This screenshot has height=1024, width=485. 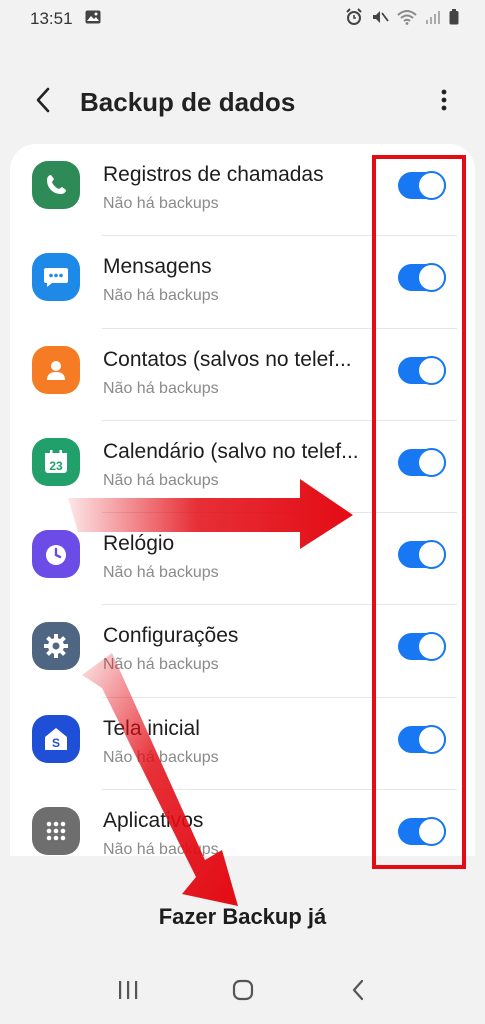 What do you see at coordinates (213, 174) in the screenshot?
I see `item-title: Registros de chamadas` at bounding box center [213, 174].